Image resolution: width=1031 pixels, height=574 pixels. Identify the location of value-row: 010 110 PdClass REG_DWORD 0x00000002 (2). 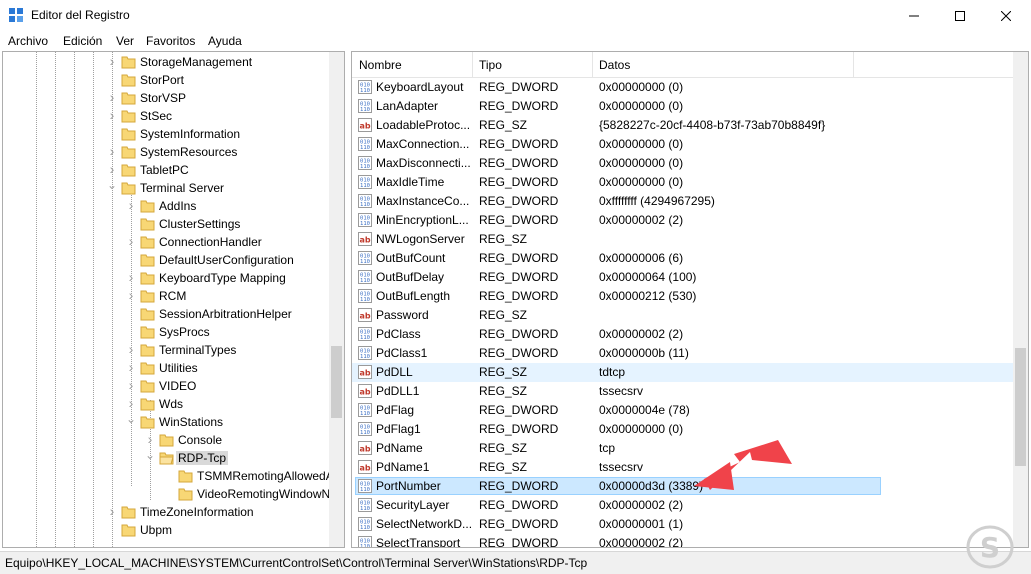
(683, 334).